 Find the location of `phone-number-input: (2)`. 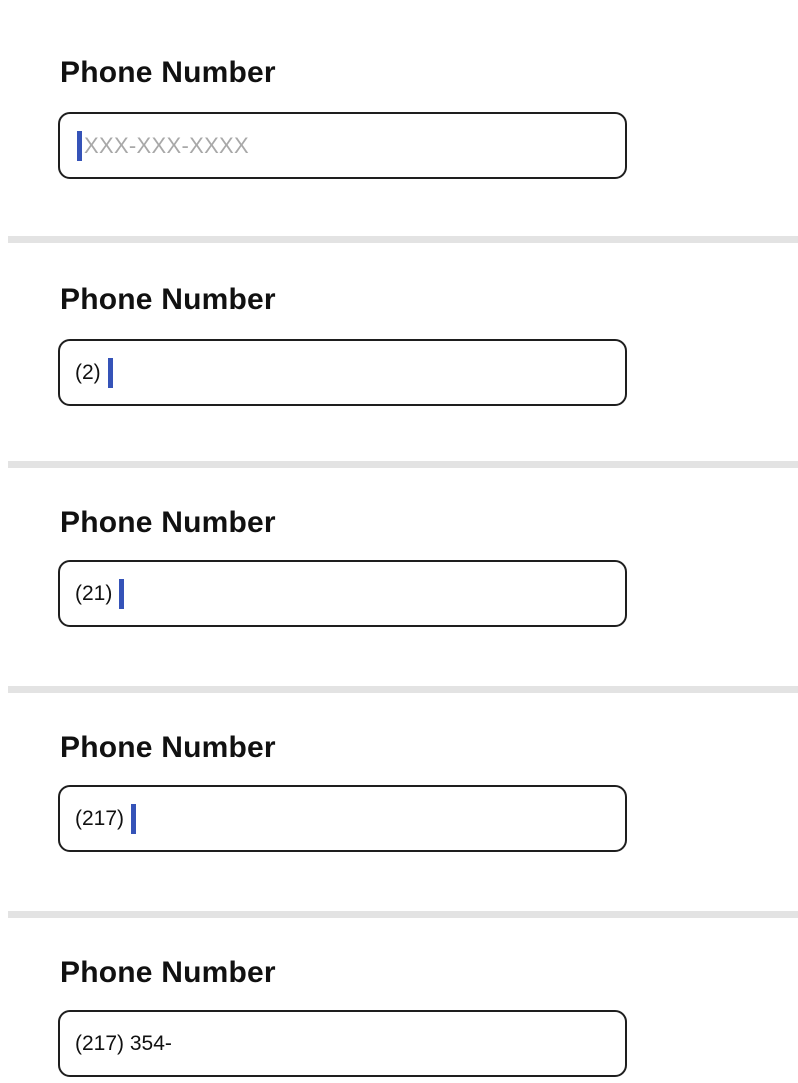

phone-number-input: (2) is located at coordinates (342, 372).